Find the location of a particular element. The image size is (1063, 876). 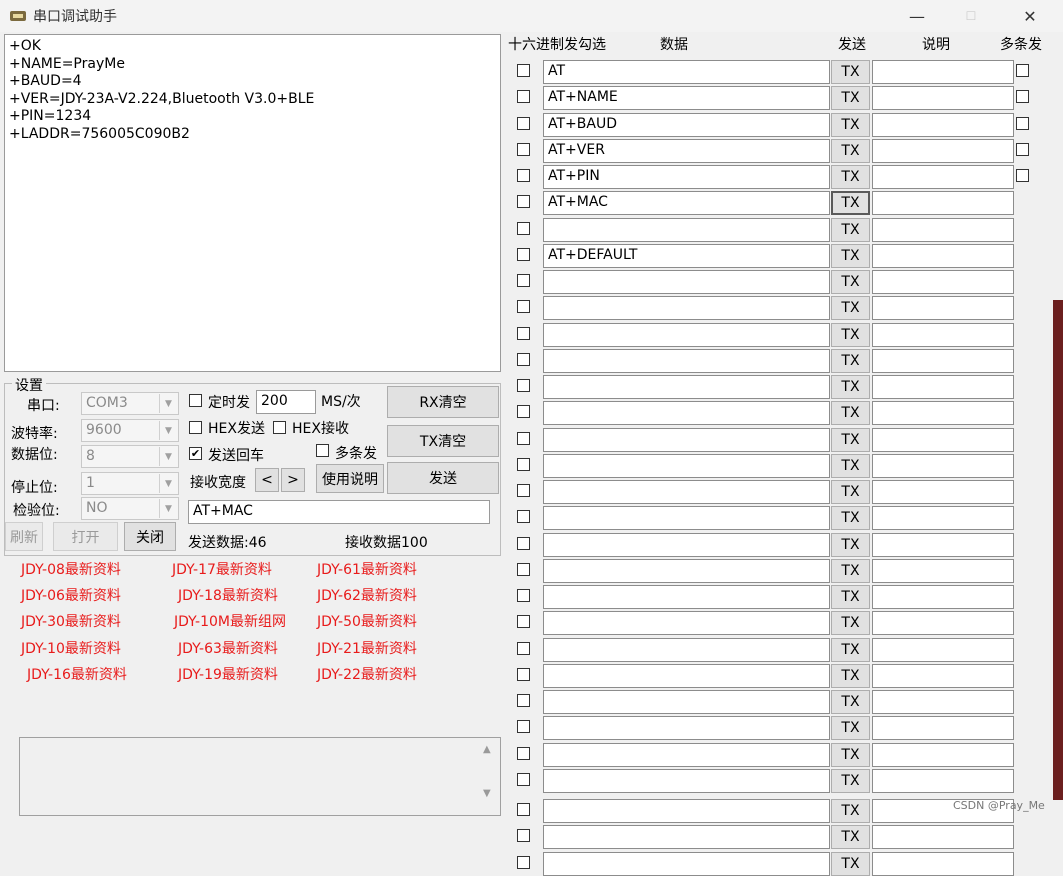

link-jdy-17: JDY-17最新资料 is located at coordinates (222, 569).